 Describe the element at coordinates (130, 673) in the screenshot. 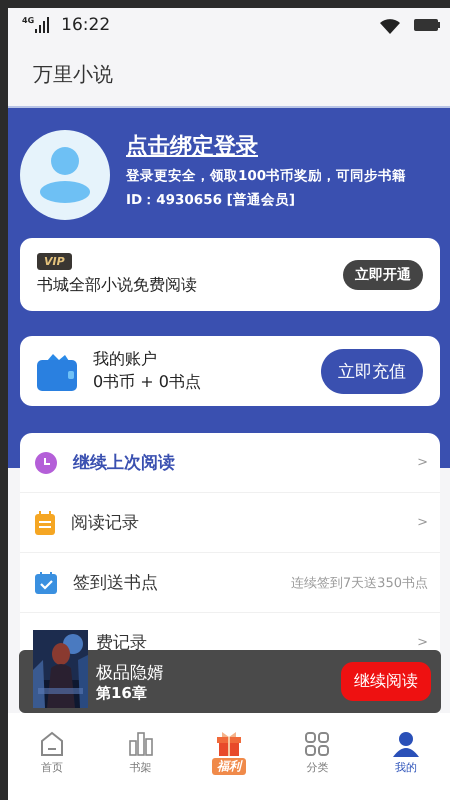

I see `book-title: 极品隐婿` at that location.